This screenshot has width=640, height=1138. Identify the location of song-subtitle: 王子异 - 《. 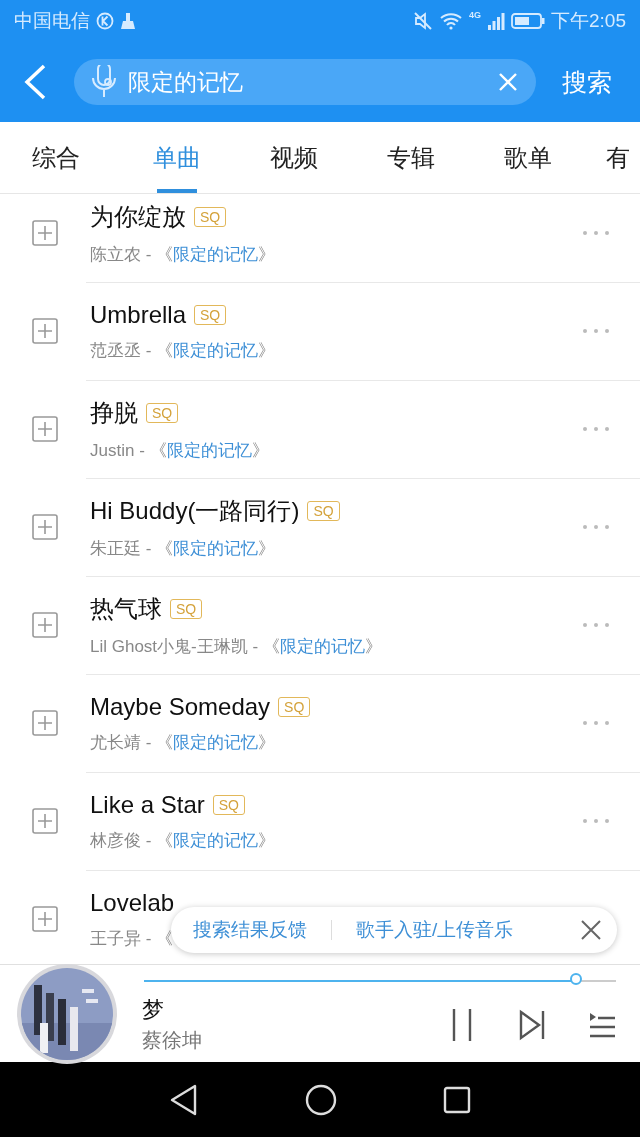
(132, 938).